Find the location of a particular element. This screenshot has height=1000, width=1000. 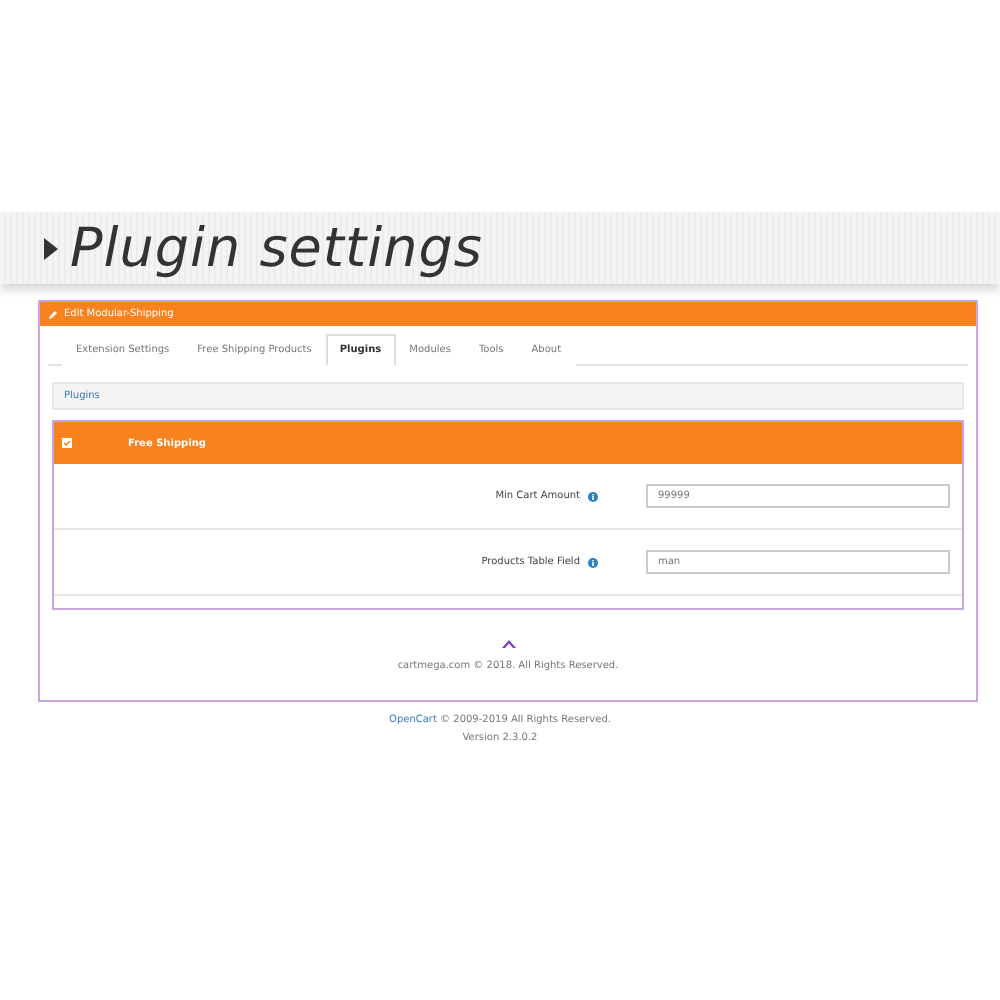

caret-icon is located at coordinates (51, 248).